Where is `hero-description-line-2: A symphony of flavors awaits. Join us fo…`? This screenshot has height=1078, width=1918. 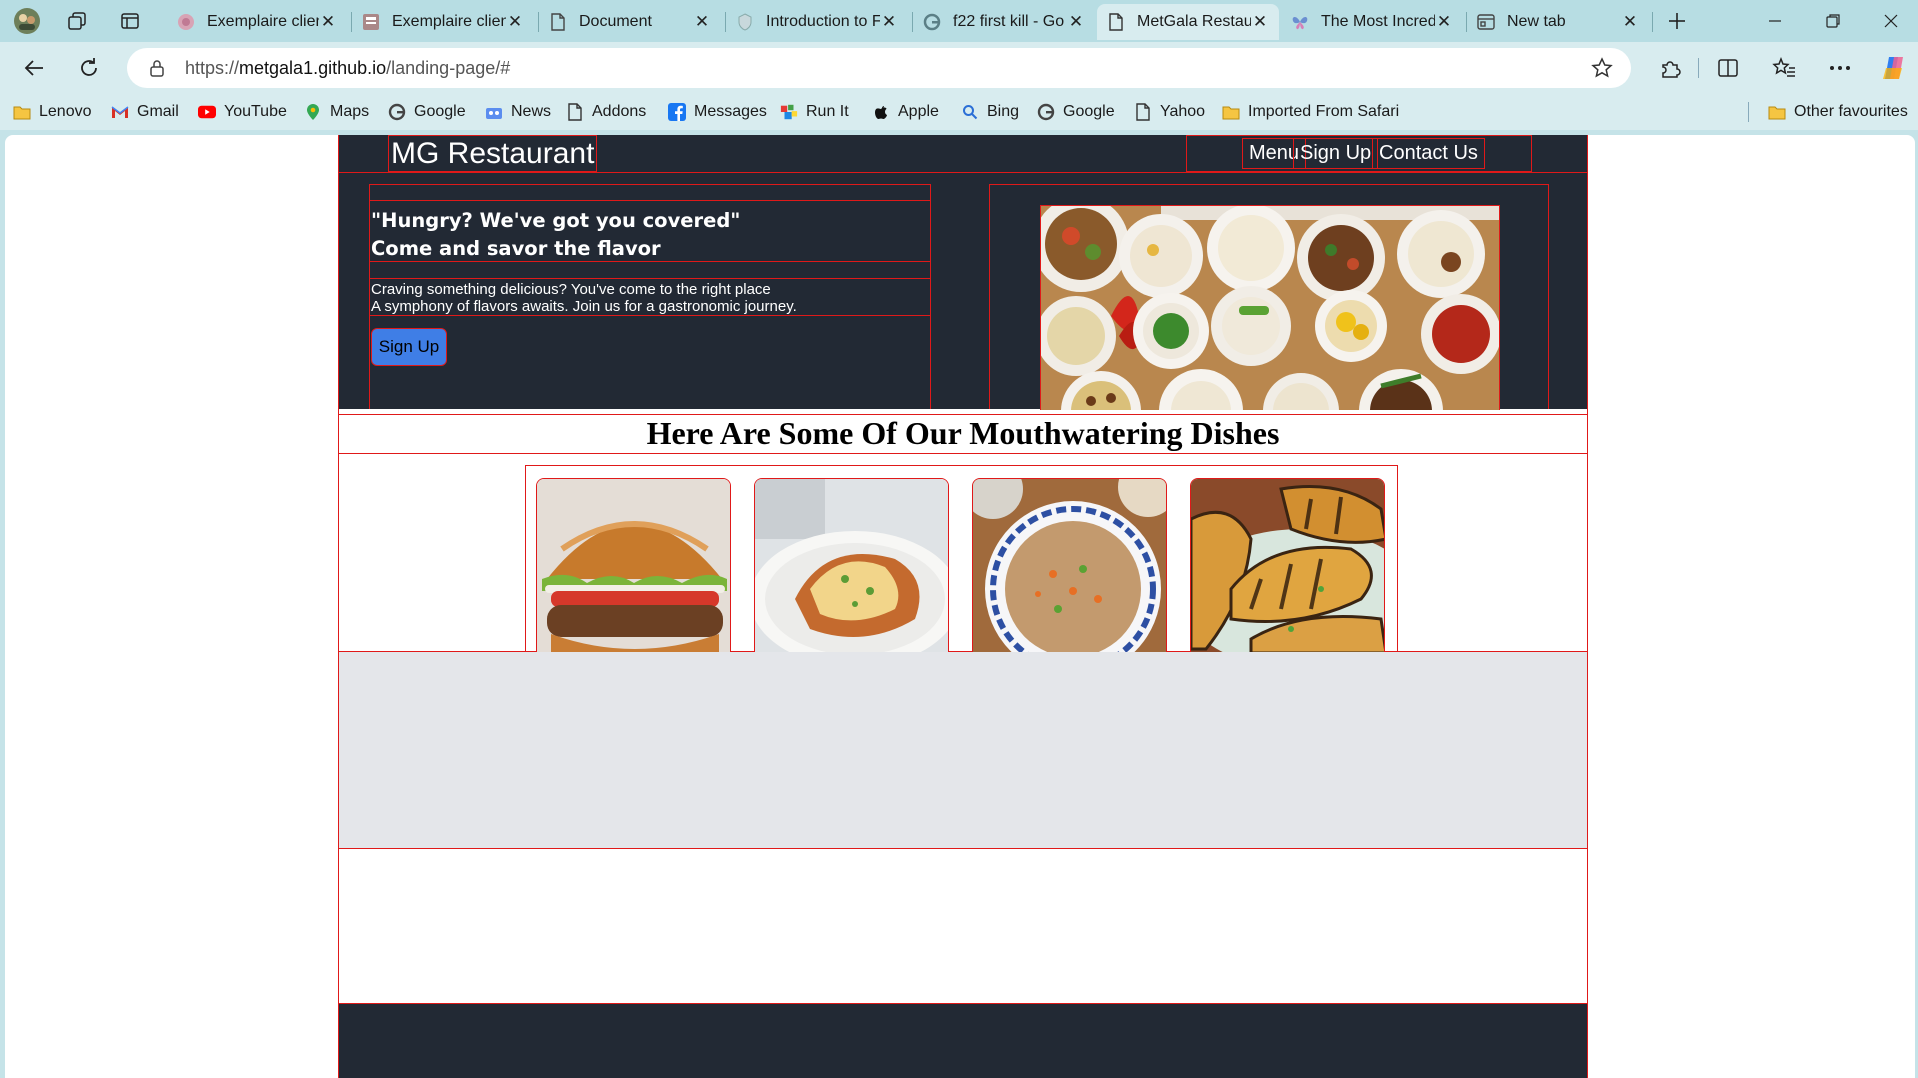 hero-description-line-2: A symphony of flavors awaits. Join us fo… is located at coordinates (584, 306).